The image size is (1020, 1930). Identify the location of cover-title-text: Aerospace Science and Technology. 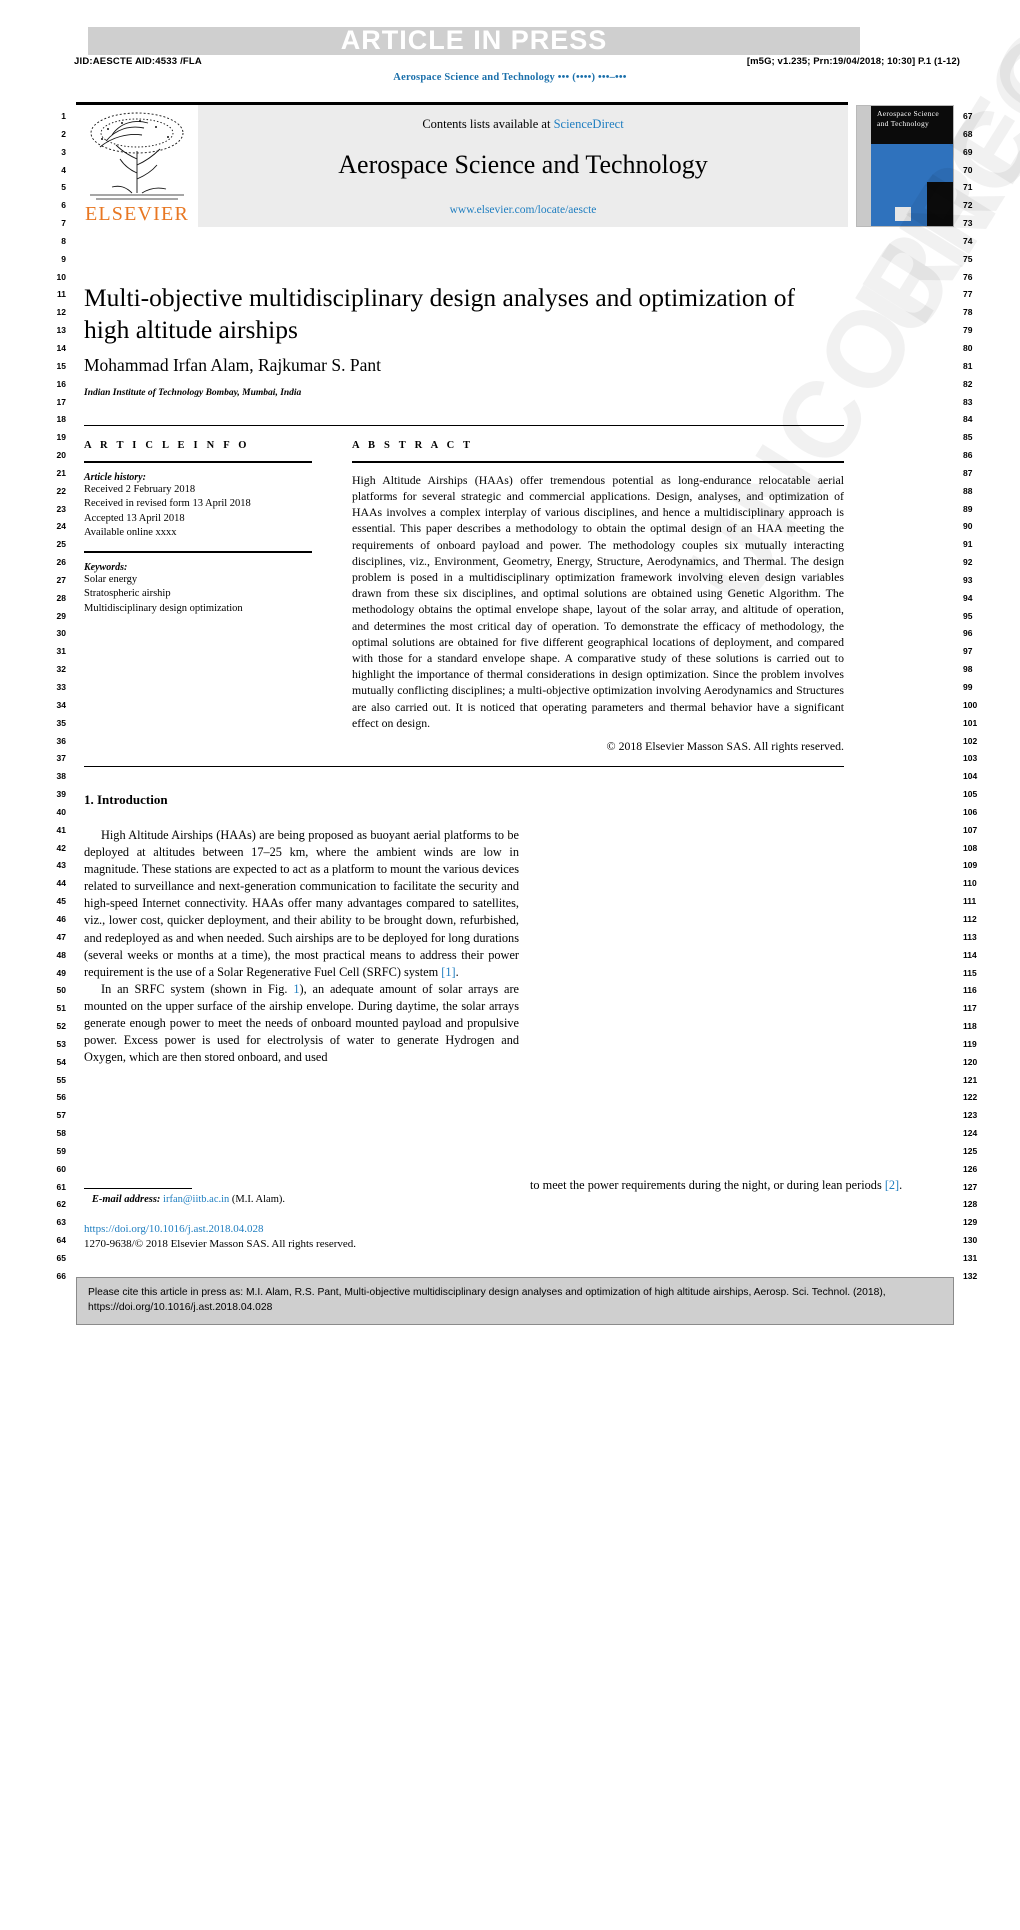
(908, 118).